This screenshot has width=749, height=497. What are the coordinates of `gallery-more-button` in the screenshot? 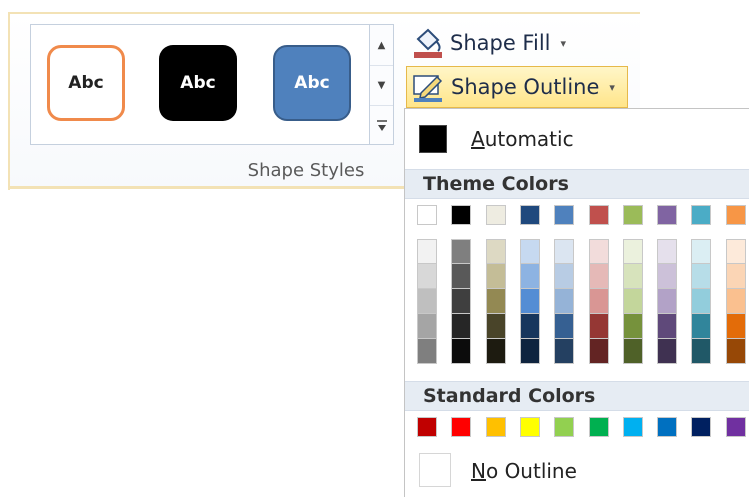 It's located at (381, 125).